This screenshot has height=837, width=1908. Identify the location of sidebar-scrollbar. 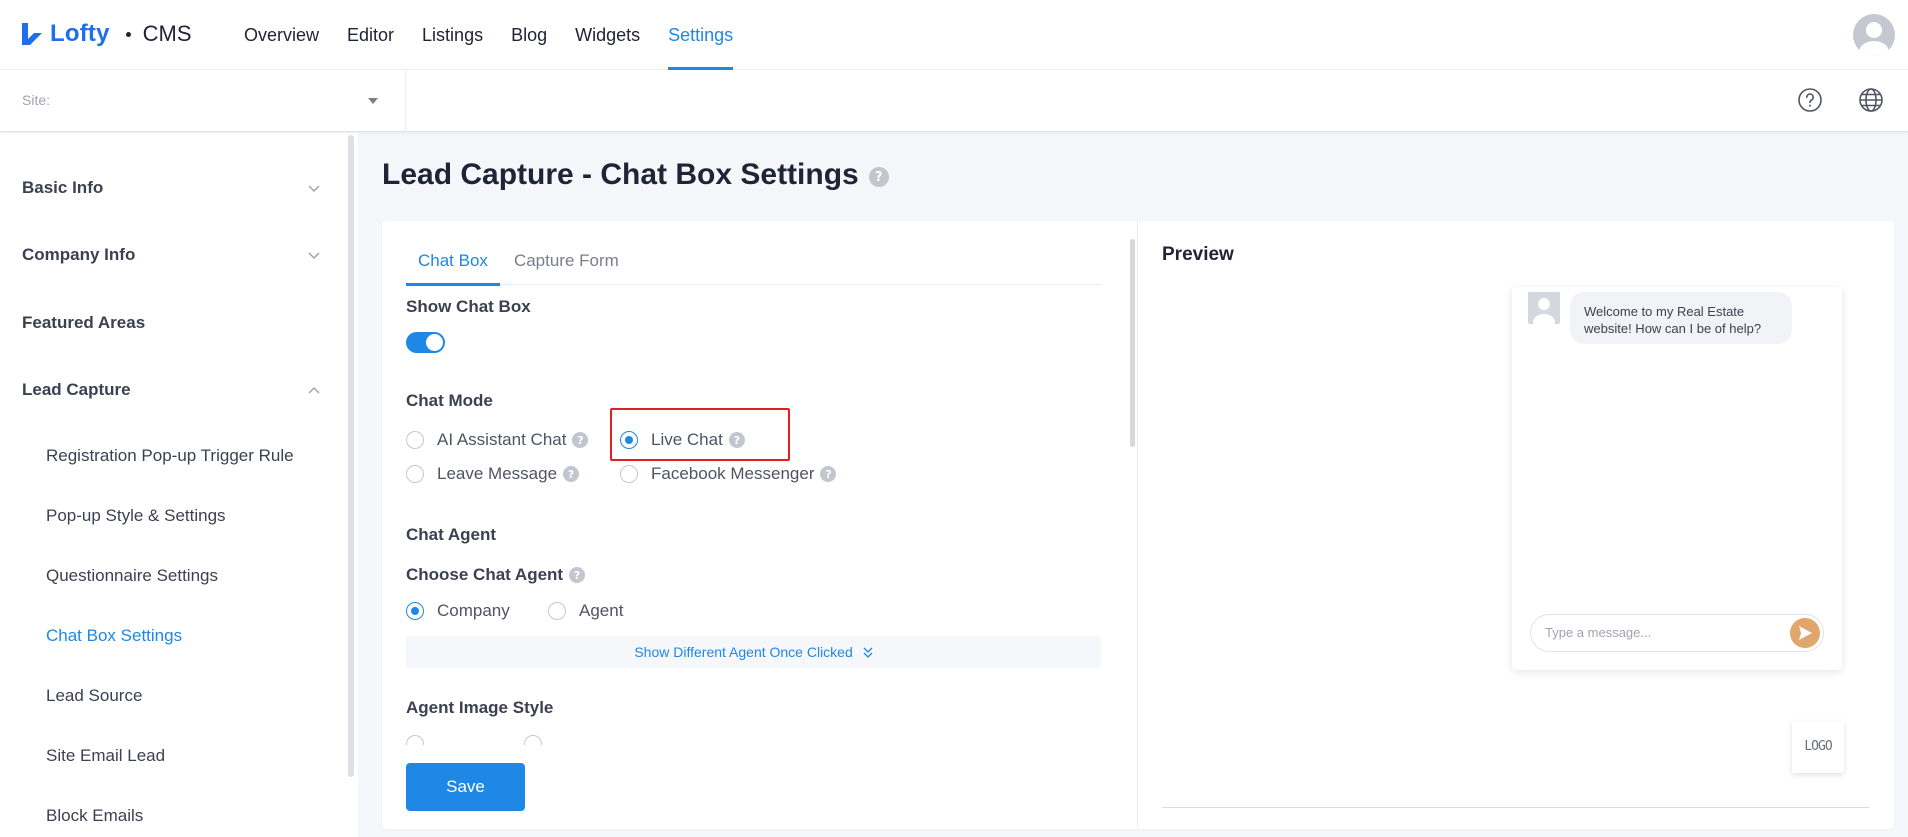
(351, 456).